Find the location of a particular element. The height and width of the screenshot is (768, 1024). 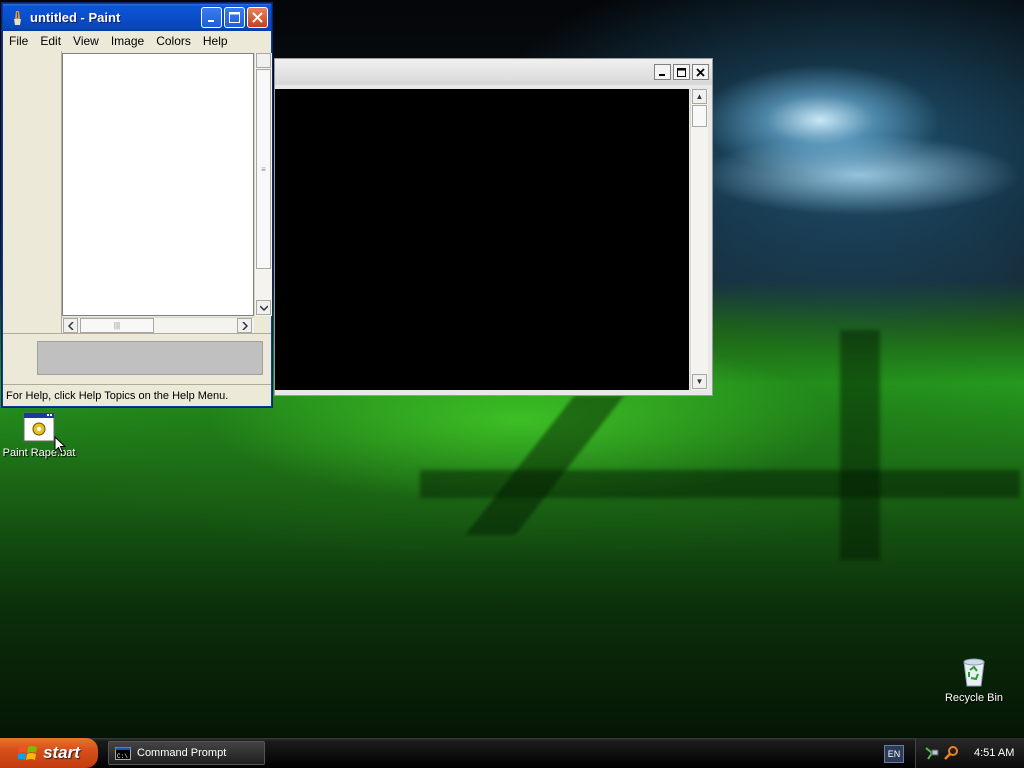

paint-titlebar: untitled - Paint is located at coordinates (137, 17).